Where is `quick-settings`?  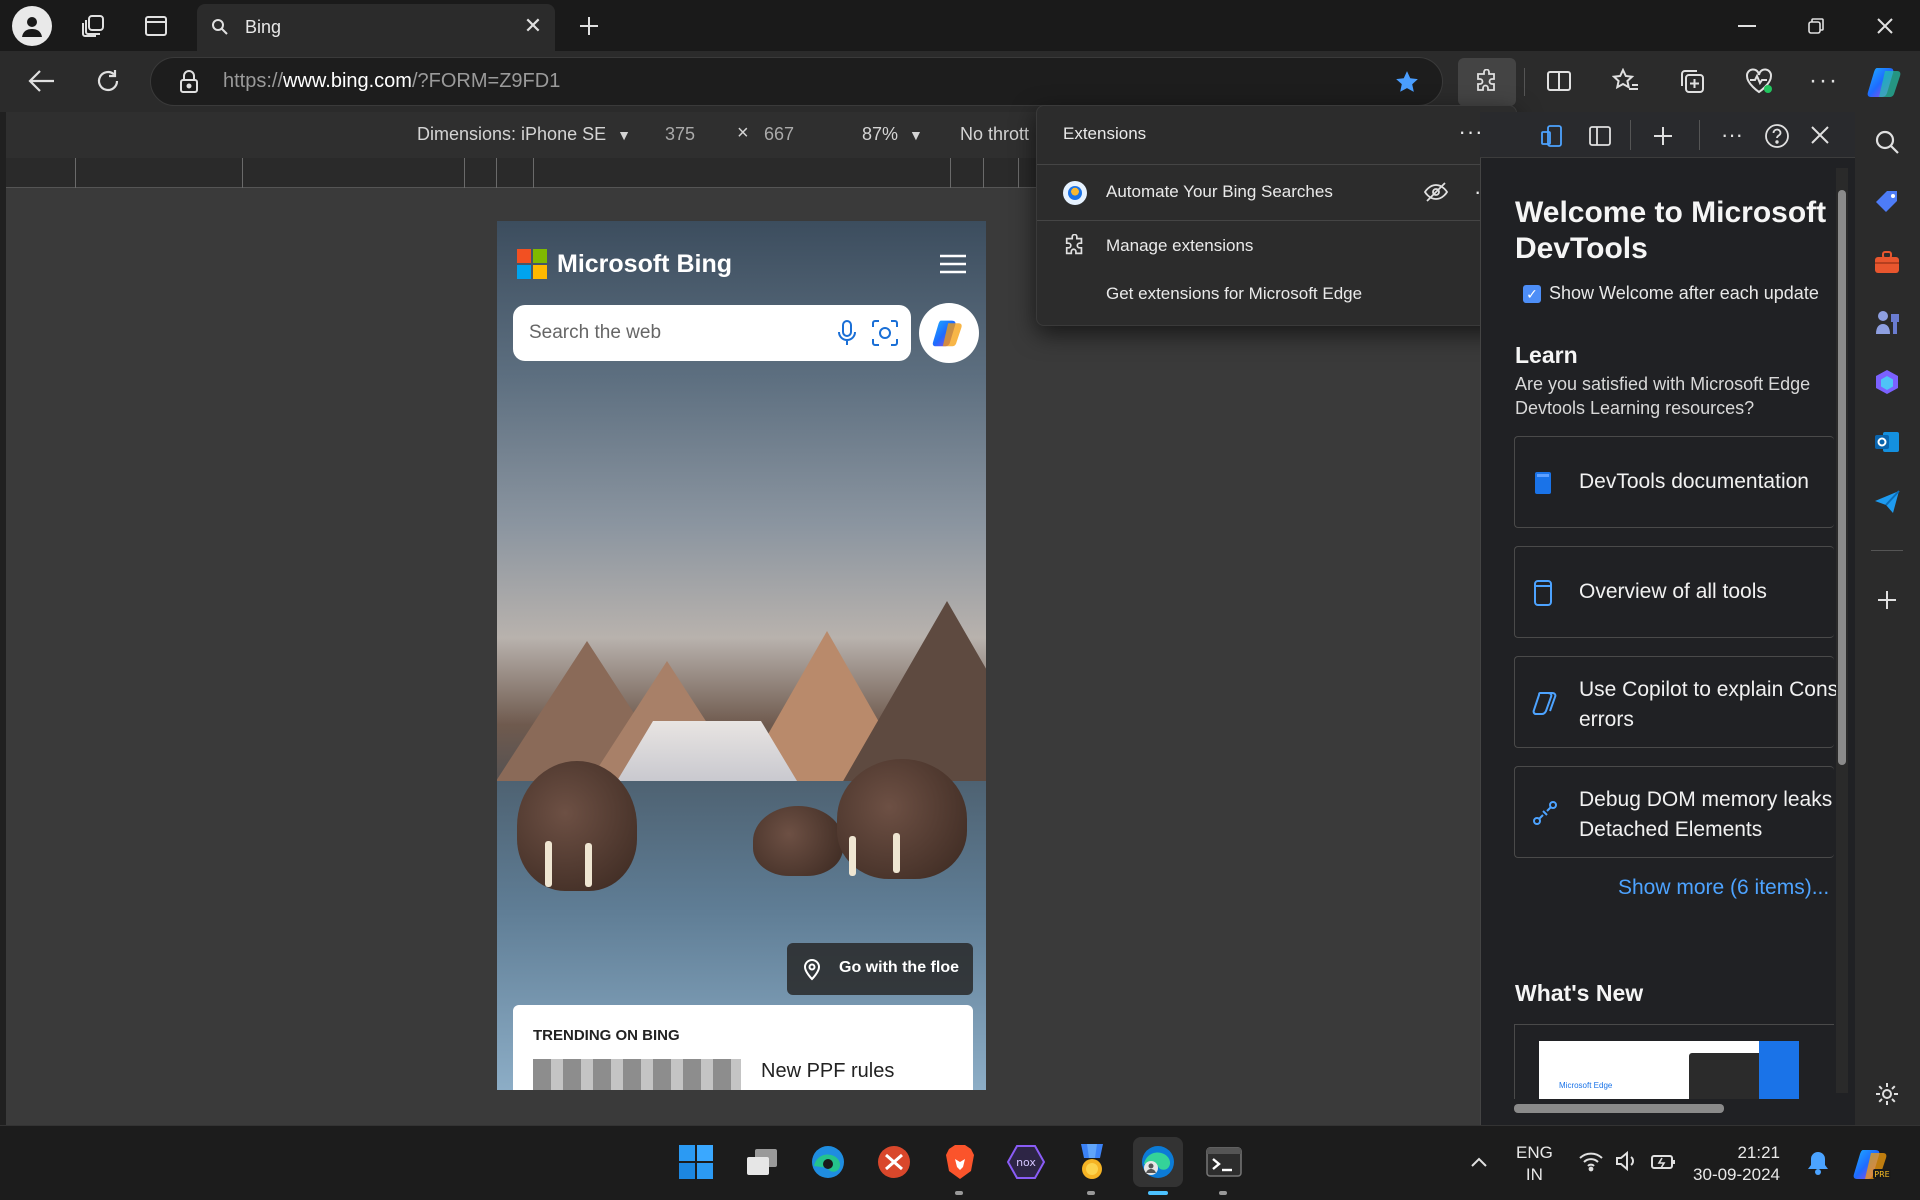
quick-settings is located at coordinates (1633, 1163).